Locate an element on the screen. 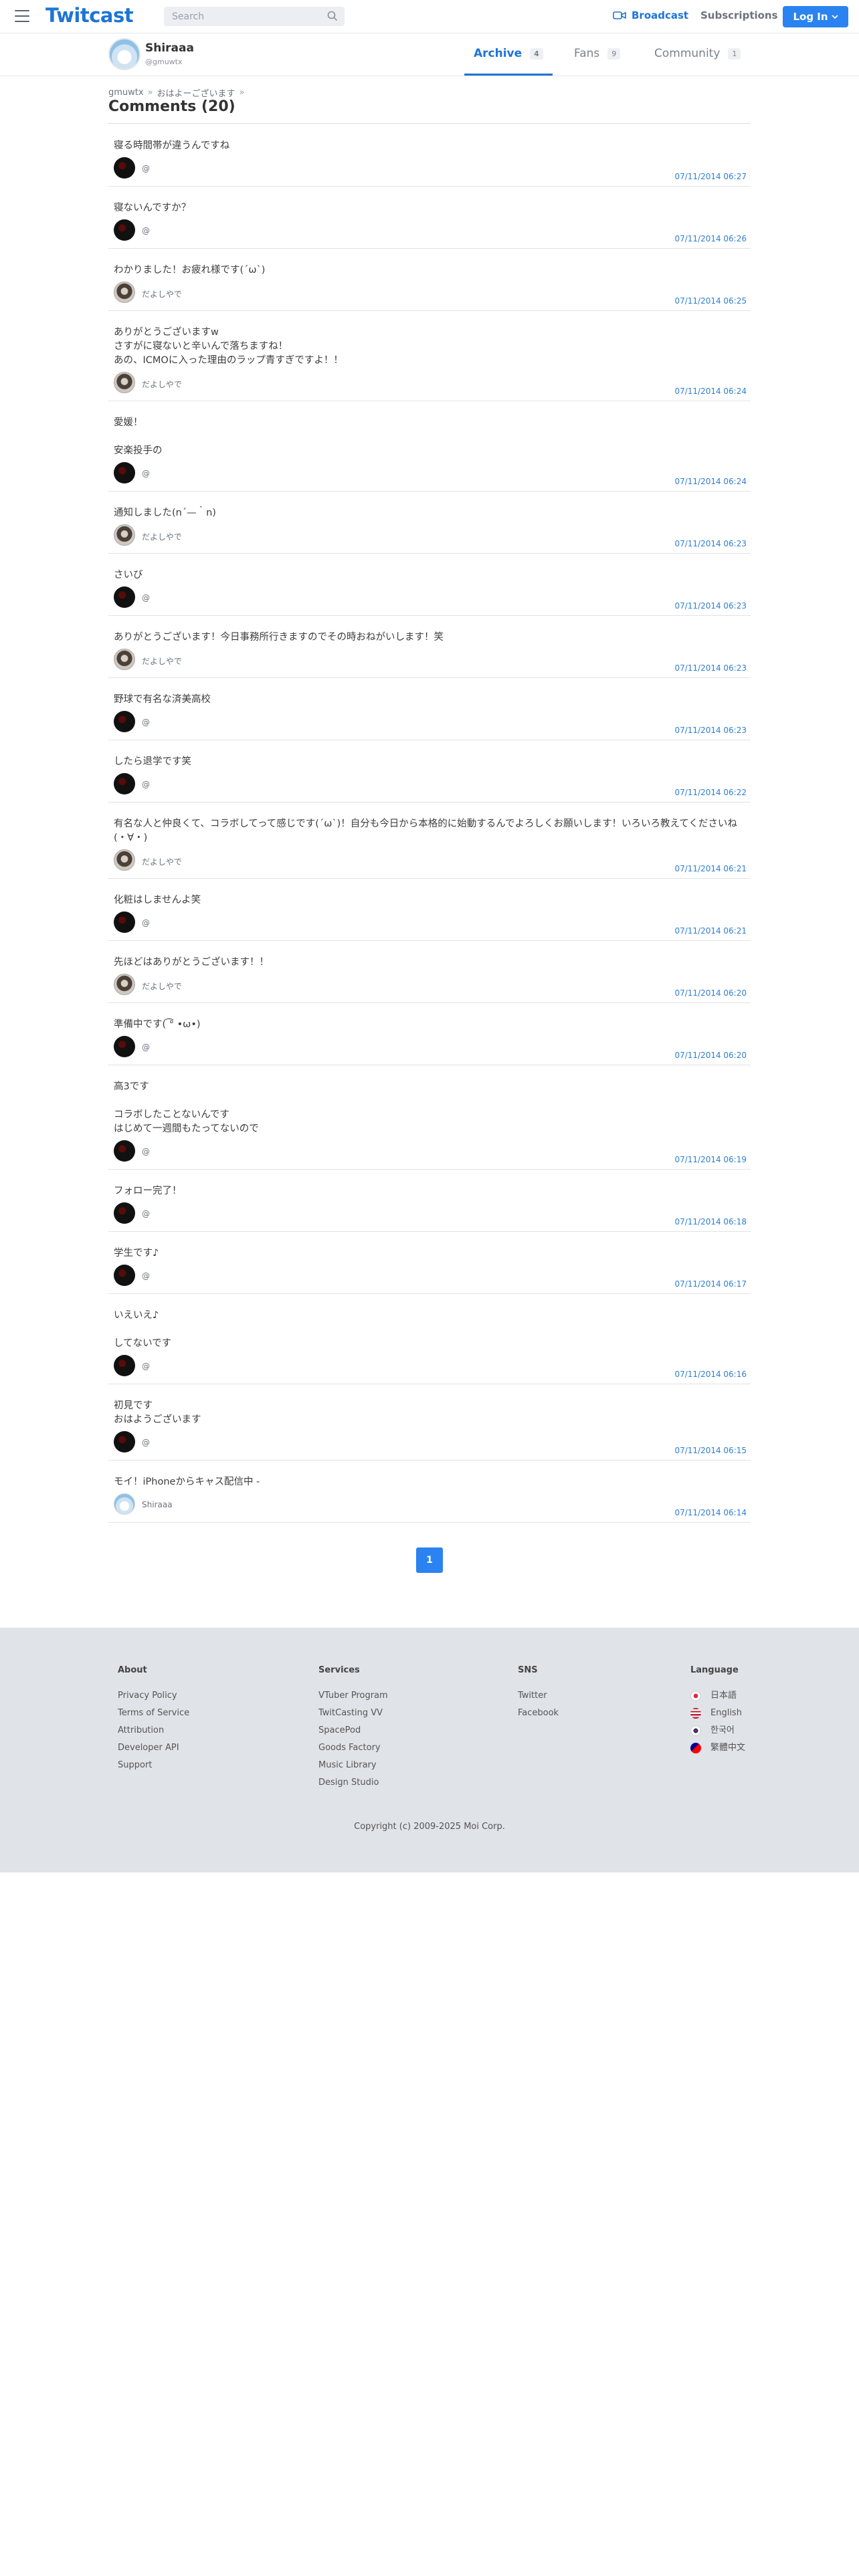  comment-date: 07/11/2014 06:25 is located at coordinates (710, 301).